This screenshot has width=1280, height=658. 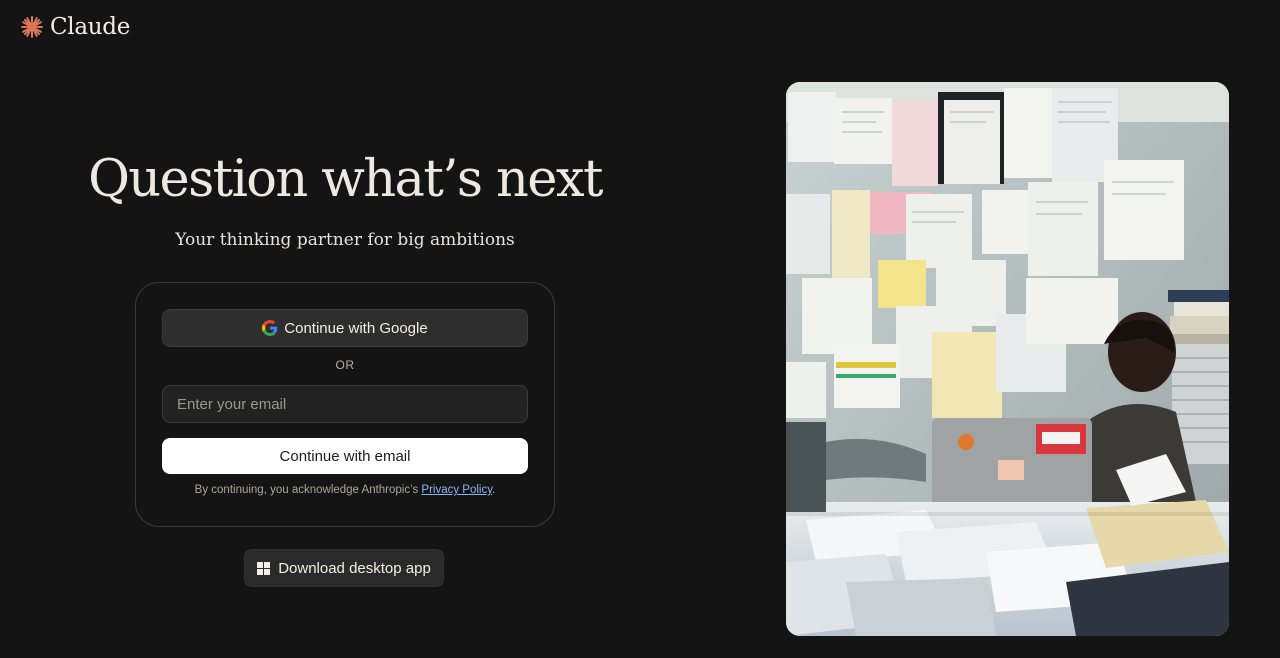 What do you see at coordinates (494, 490) in the screenshot?
I see `legal-suffix: .` at bounding box center [494, 490].